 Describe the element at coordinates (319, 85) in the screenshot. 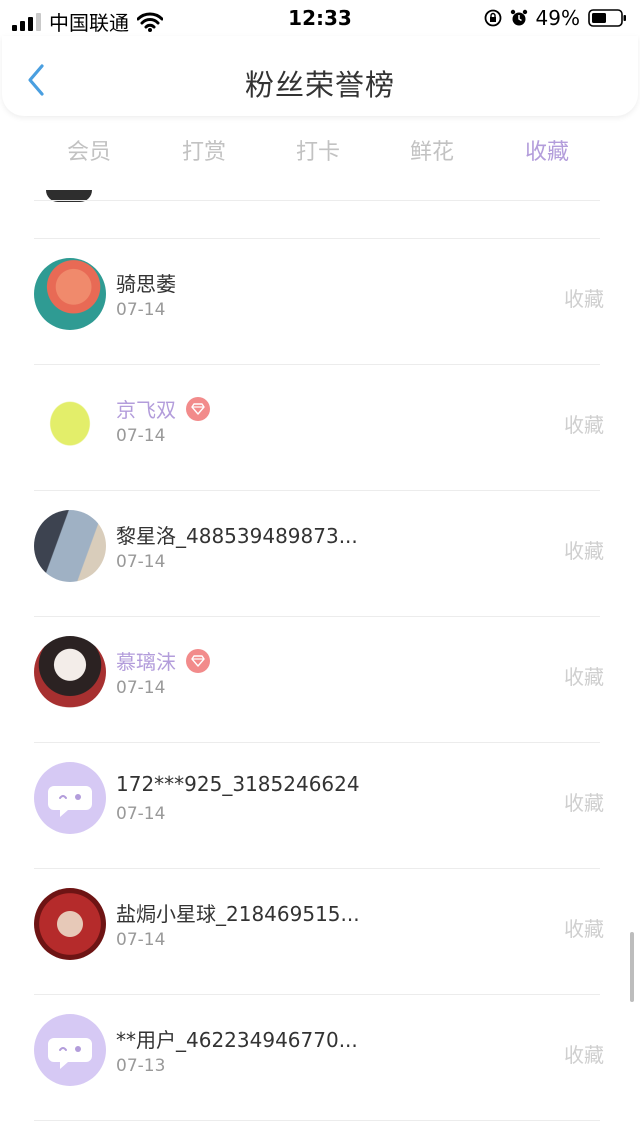

I see `page-title: 粉丝荣誉榜` at that location.